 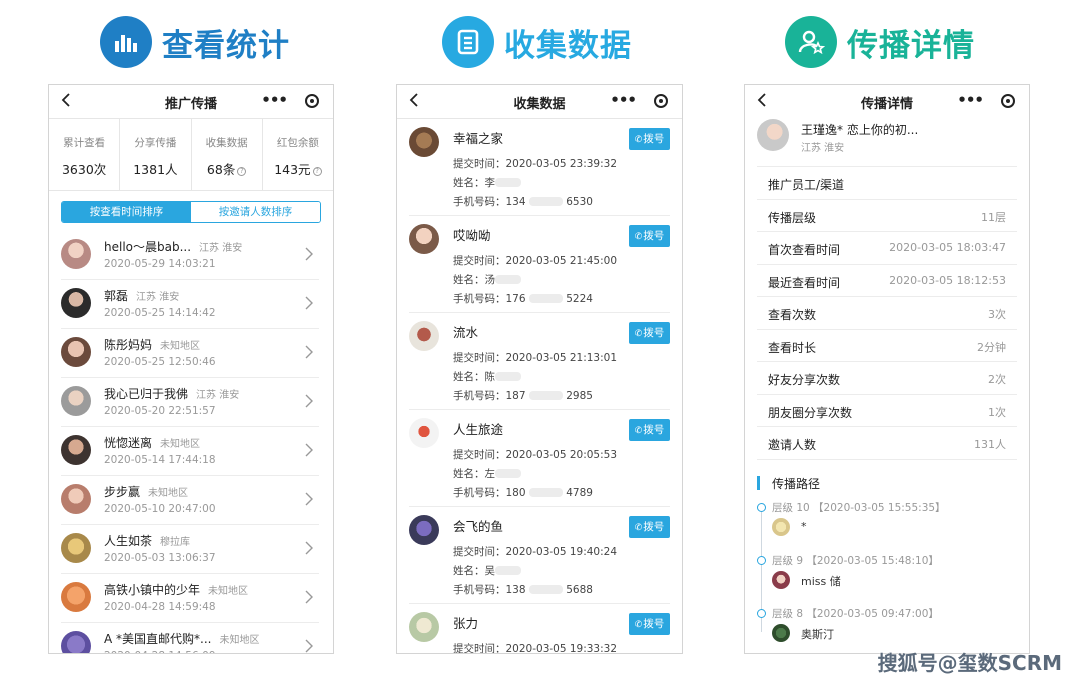 I want to click on list-item: 步步赢 未知地区 2020-05-10 20:47:00, so click(x=190, y=500).